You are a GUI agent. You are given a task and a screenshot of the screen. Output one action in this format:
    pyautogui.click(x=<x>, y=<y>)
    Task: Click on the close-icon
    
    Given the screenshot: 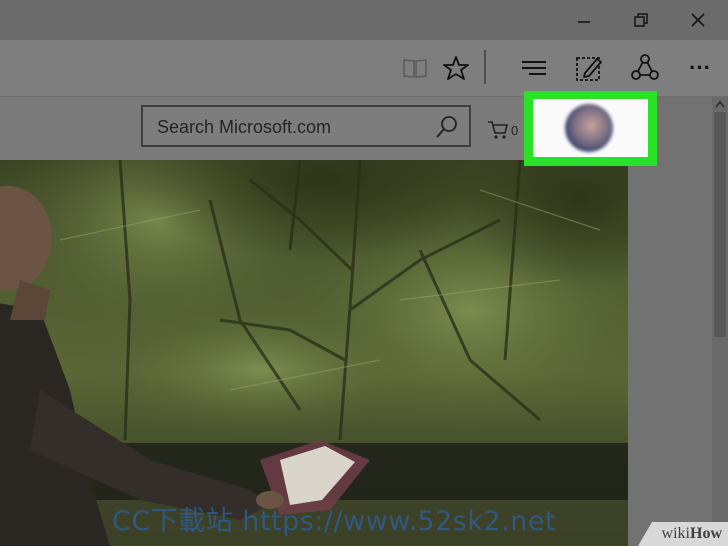 What is the action you would take?
    pyautogui.click(x=698, y=20)
    